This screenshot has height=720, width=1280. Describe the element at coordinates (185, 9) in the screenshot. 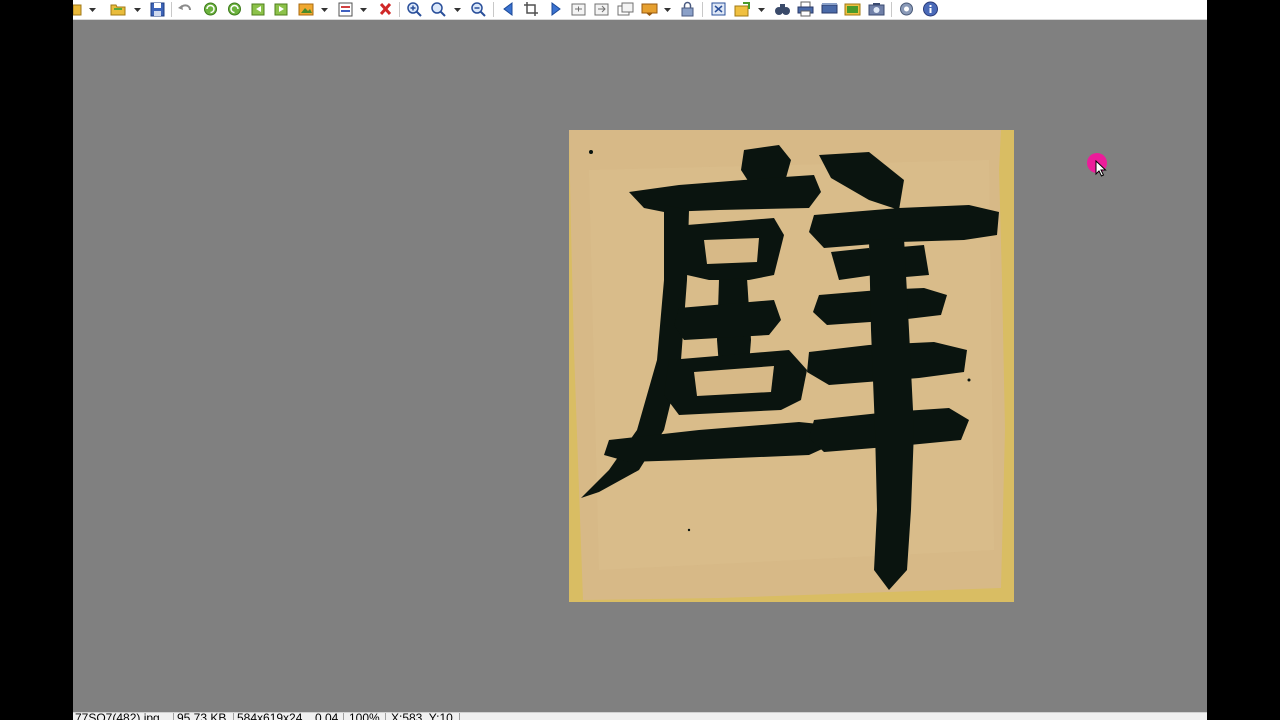

I see `undo-icon` at that location.